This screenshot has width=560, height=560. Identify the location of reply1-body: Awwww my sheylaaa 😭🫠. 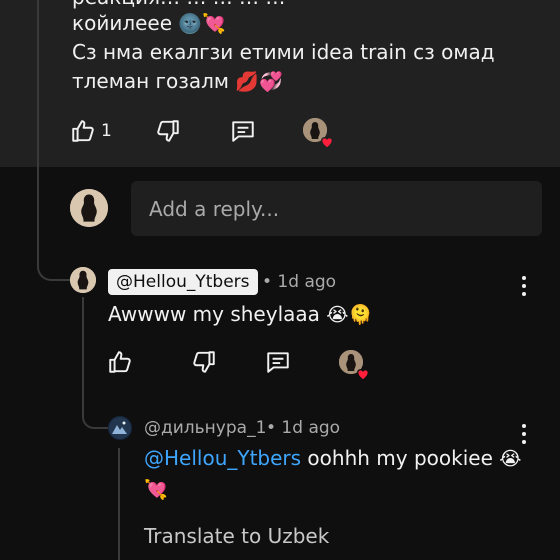
(240, 315).